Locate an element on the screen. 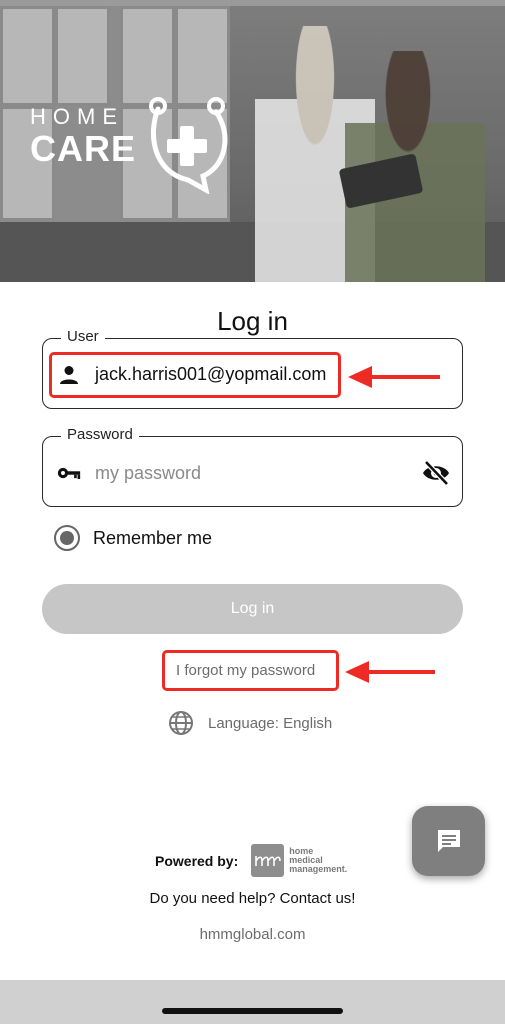 This screenshot has height=1024, width=505. remember-me-radio is located at coordinates (67, 538).